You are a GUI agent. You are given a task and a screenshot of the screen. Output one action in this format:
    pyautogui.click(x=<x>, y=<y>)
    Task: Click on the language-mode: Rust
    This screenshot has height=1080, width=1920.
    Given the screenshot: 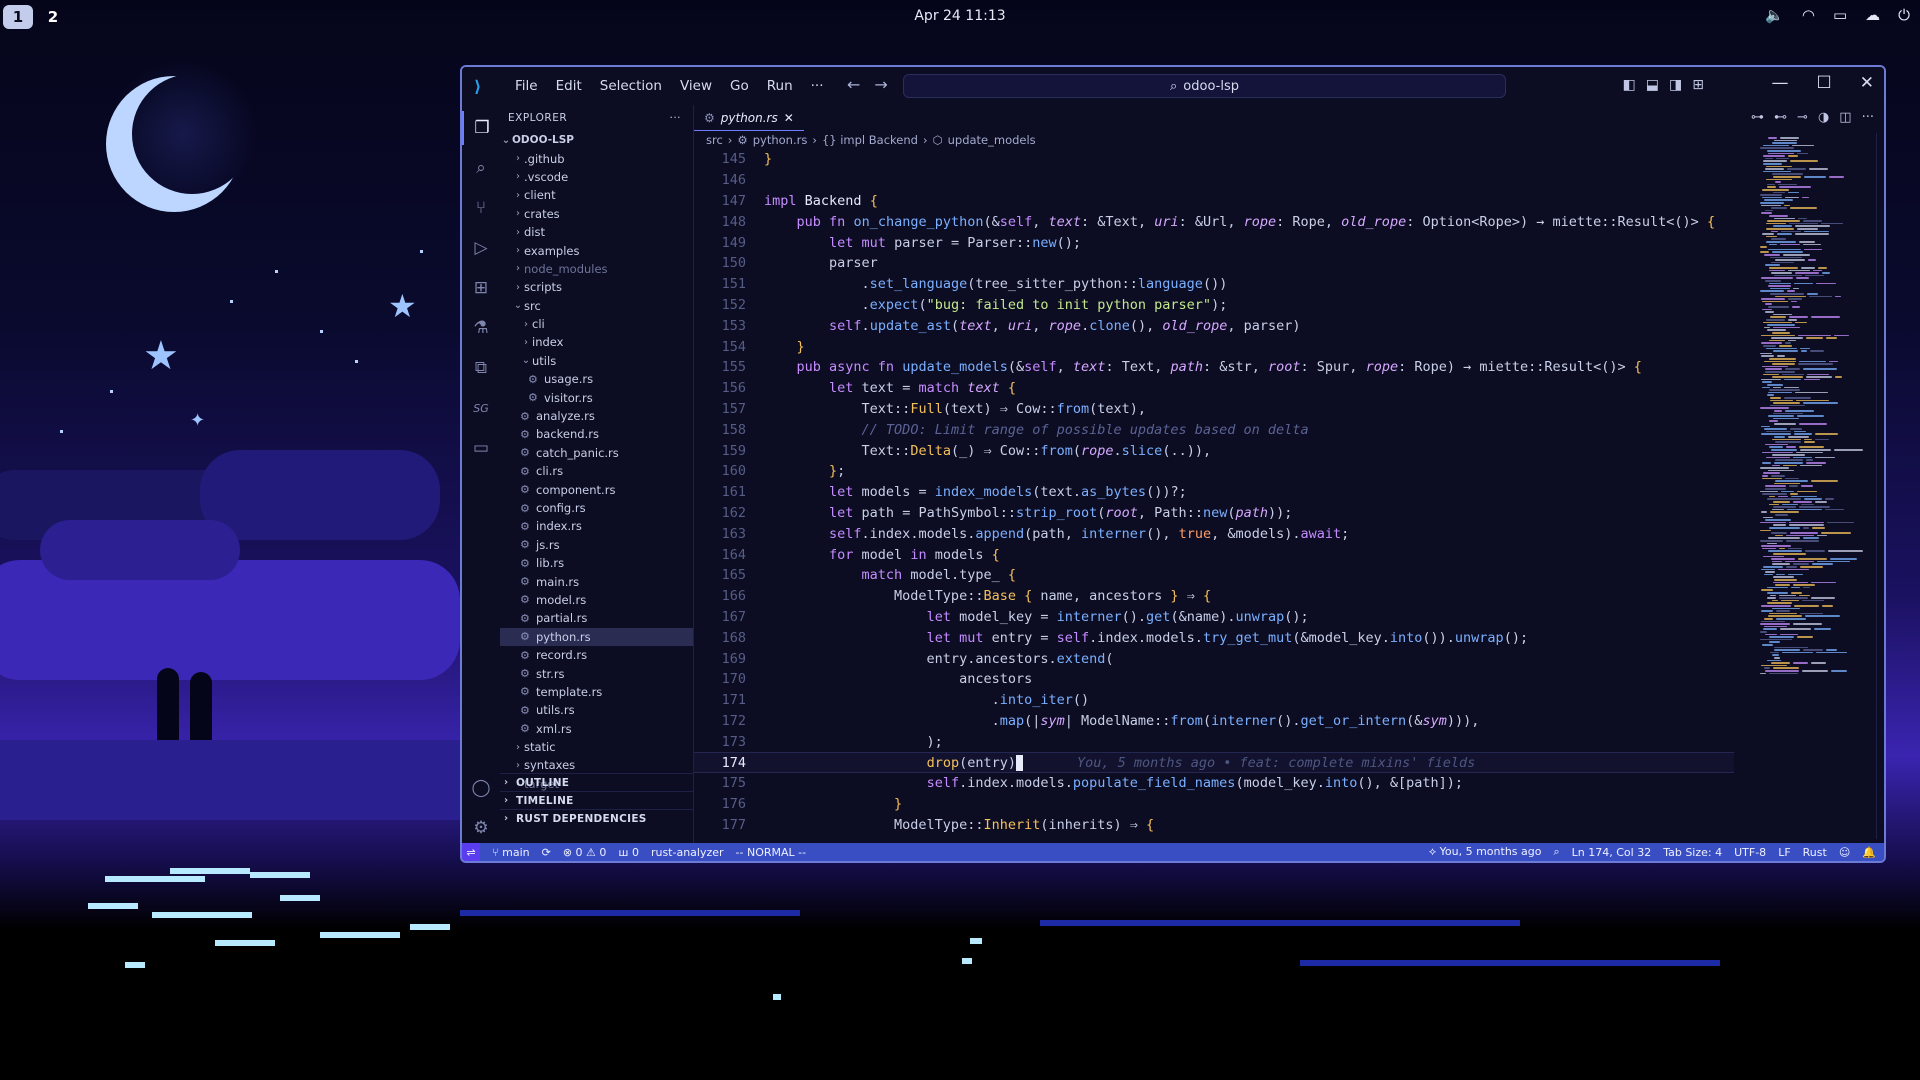 What is the action you would take?
    pyautogui.click(x=1815, y=852)
    